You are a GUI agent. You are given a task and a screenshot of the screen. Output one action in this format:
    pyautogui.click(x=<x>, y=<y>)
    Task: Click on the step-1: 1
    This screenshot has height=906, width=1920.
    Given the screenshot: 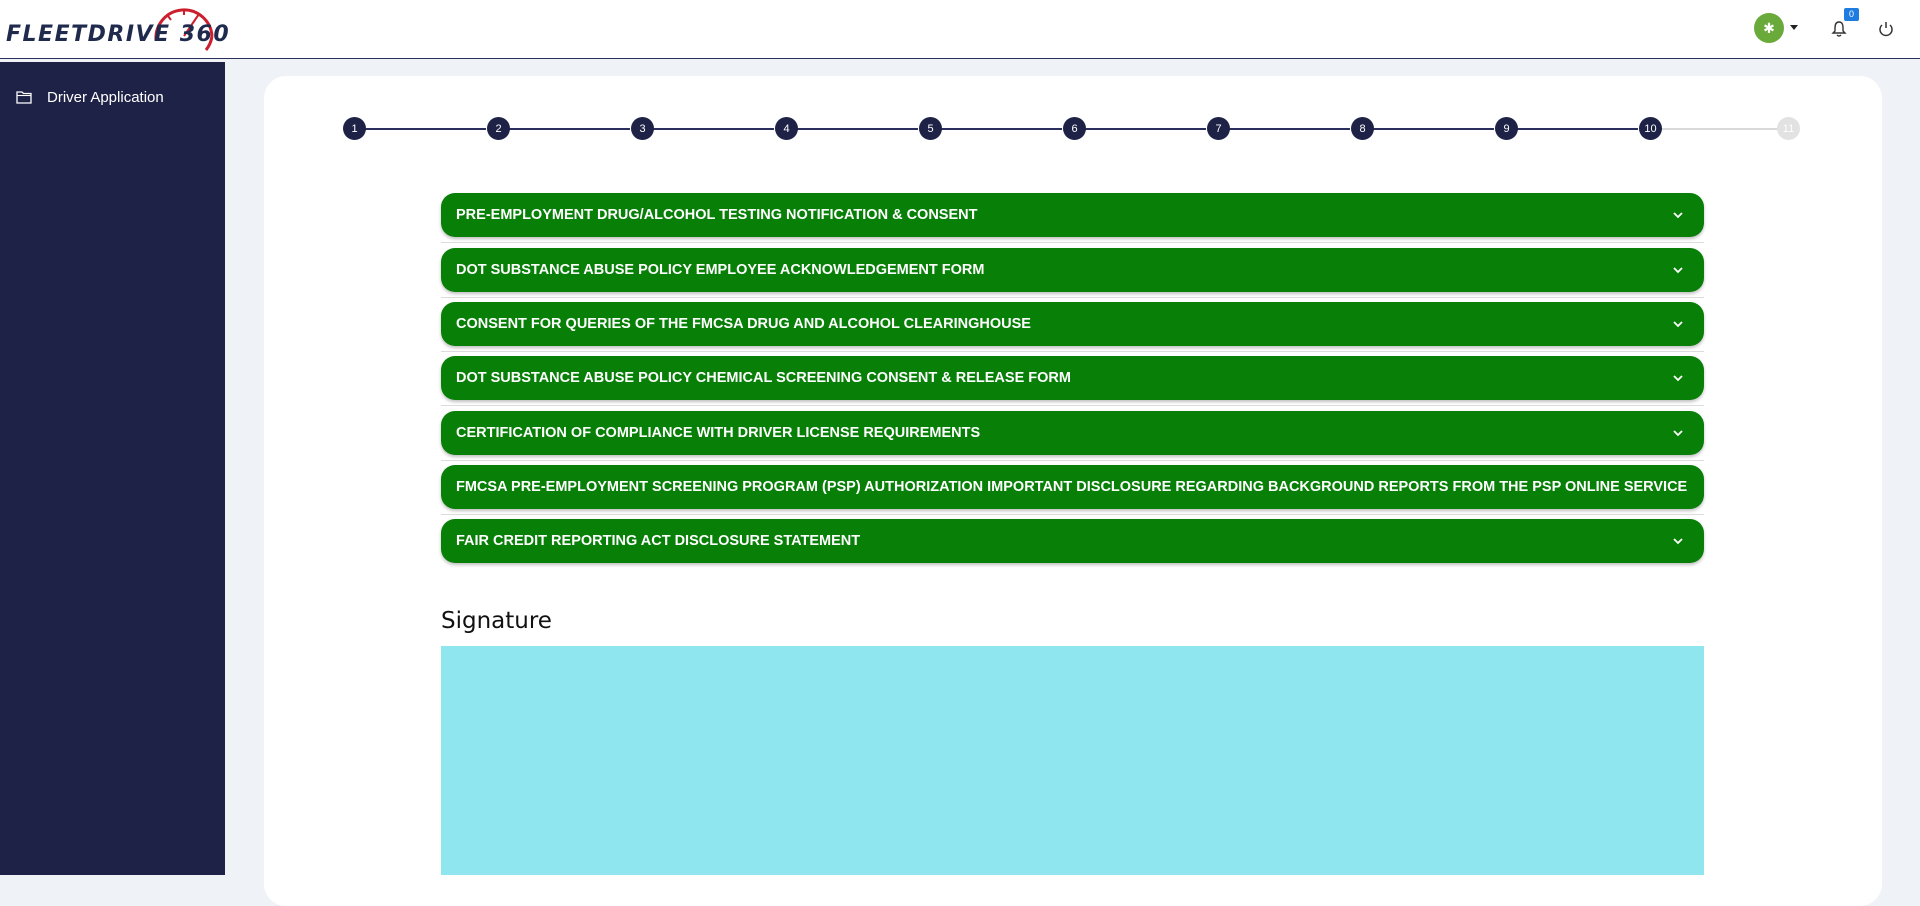 What is the action you would take?
    pyautogui.click(x=354, y=128)
    